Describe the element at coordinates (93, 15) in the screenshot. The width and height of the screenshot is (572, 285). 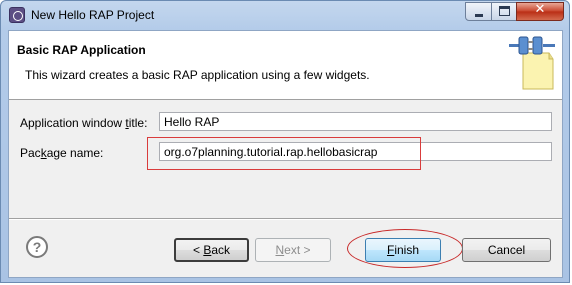
I see `window-title: New Hello RAP Project` at that location.